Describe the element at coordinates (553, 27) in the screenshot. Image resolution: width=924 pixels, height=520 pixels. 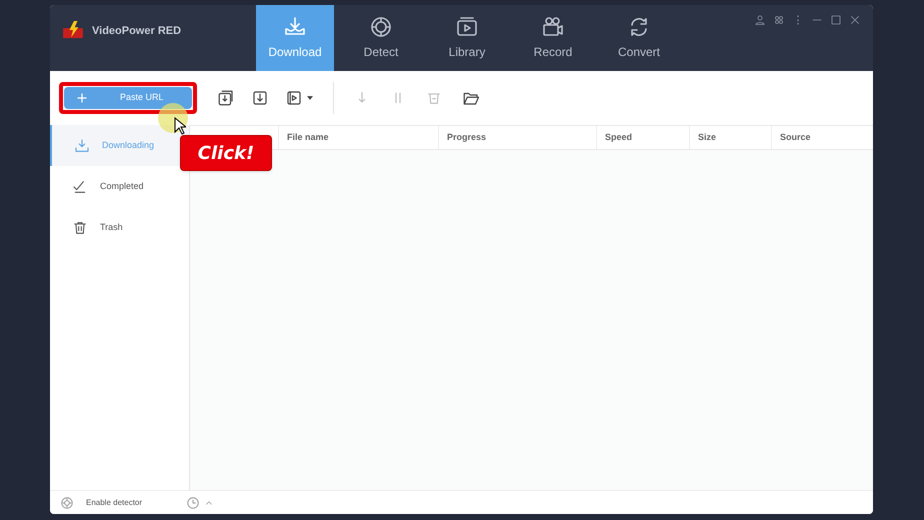
I see `camera-icon` at that location.